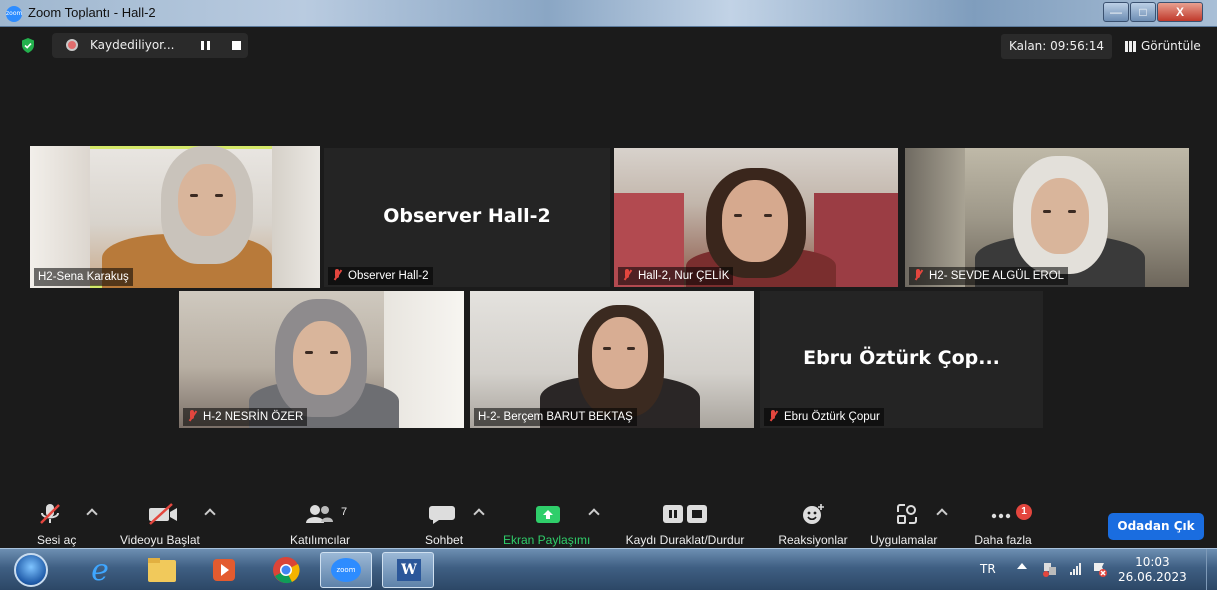 This screenshot has width=1217, height=590. I want to click on video-tile: H-2 NESRİN ÖZER, so click(321, 359).